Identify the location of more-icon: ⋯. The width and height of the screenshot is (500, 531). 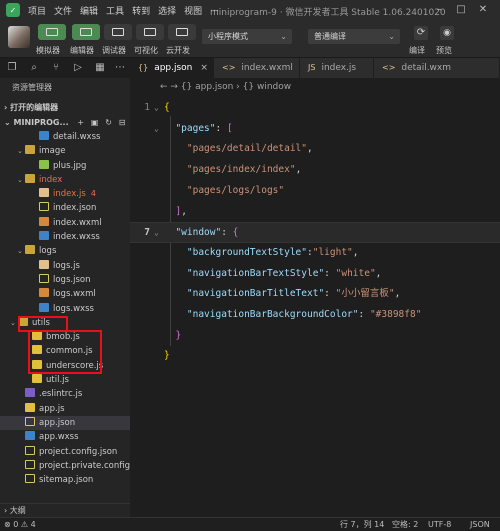
(120, 68).